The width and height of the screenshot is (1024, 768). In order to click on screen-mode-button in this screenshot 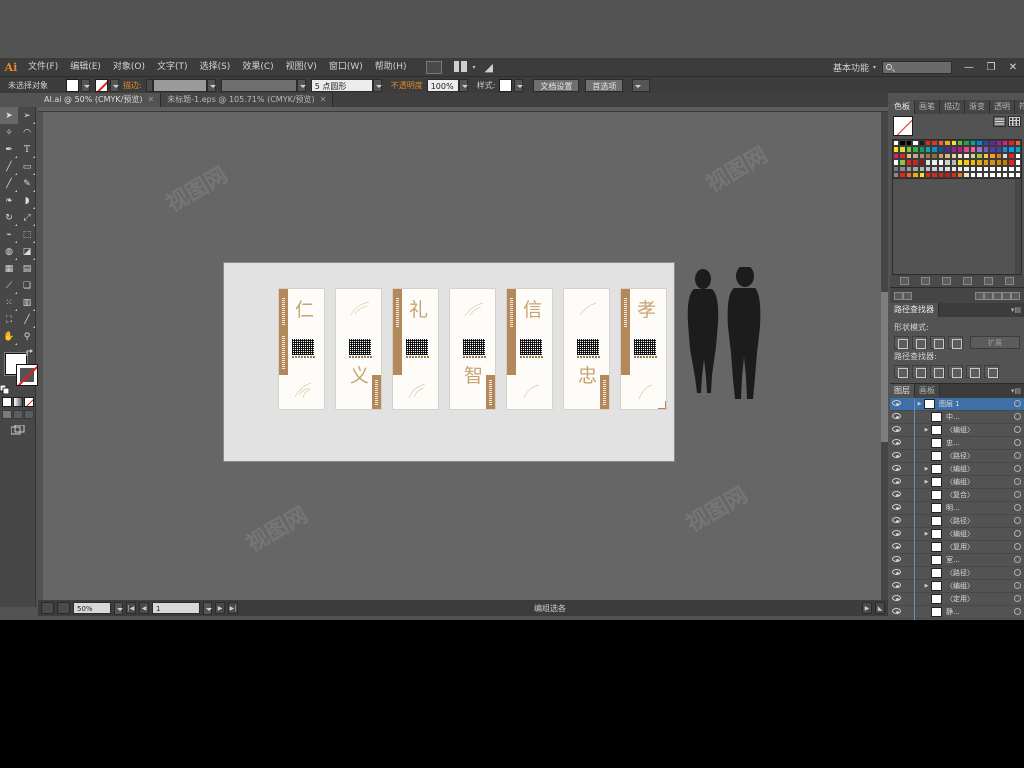, I will do `click(17, 430)`.